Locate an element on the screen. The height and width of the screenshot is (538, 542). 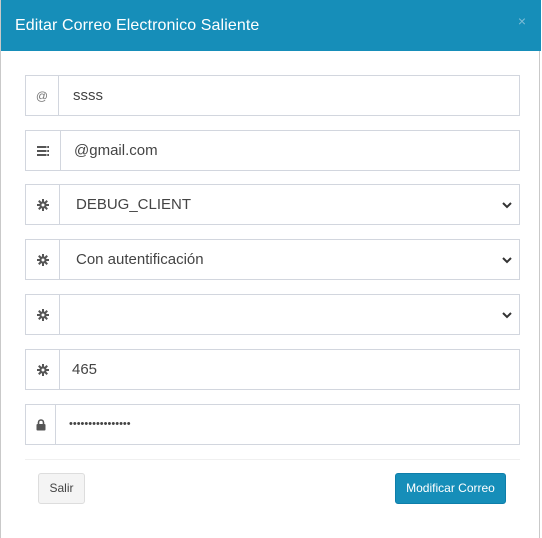
port-field: 465 is located at coordinates (272, 369).